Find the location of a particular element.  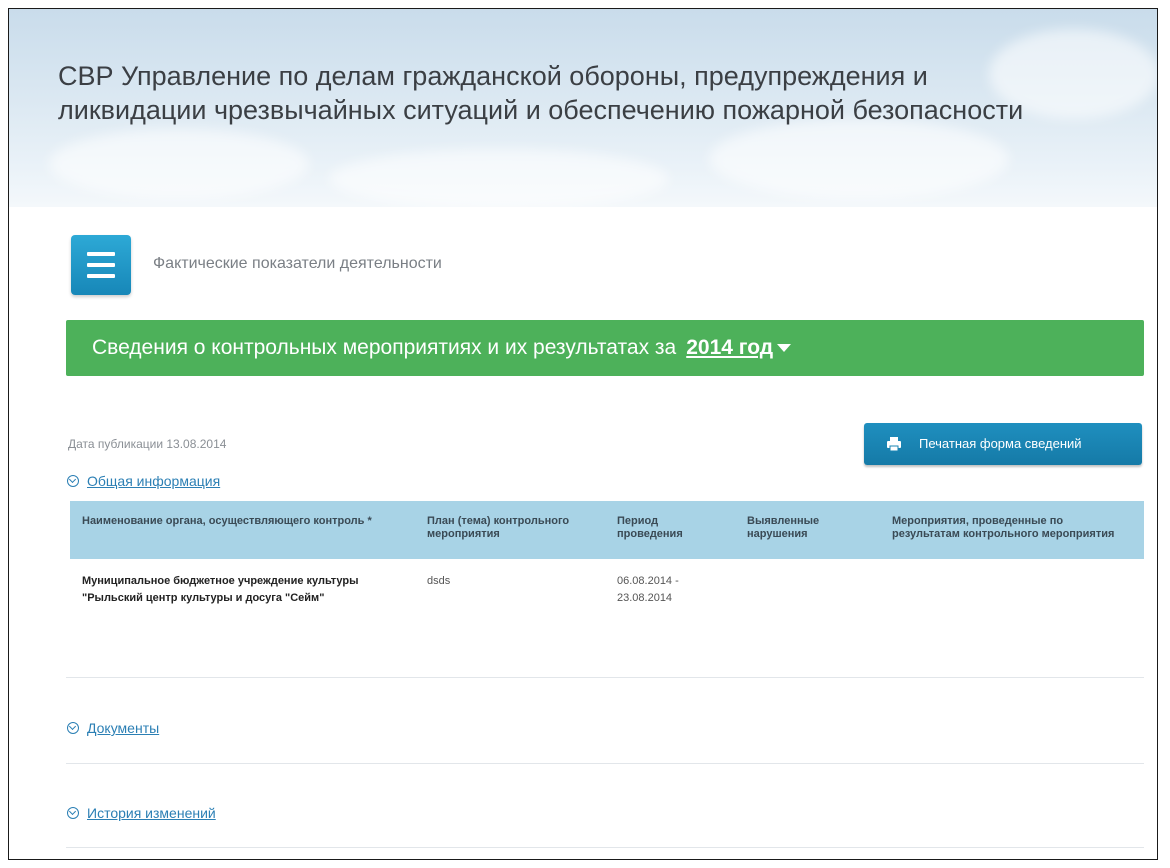

cell-period: 06.08.2014 - 23.08.2014 is located at coordinates (648, 589).